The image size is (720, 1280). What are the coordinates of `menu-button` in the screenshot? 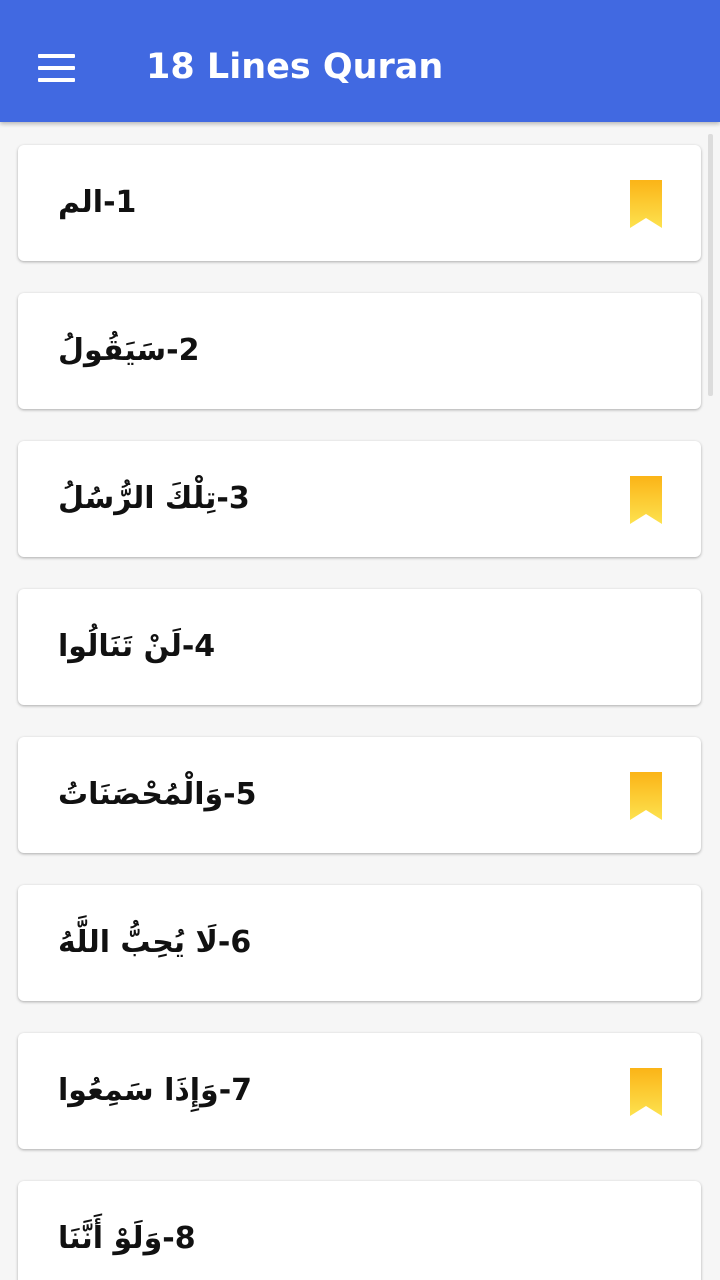 It's located at (56, 66).